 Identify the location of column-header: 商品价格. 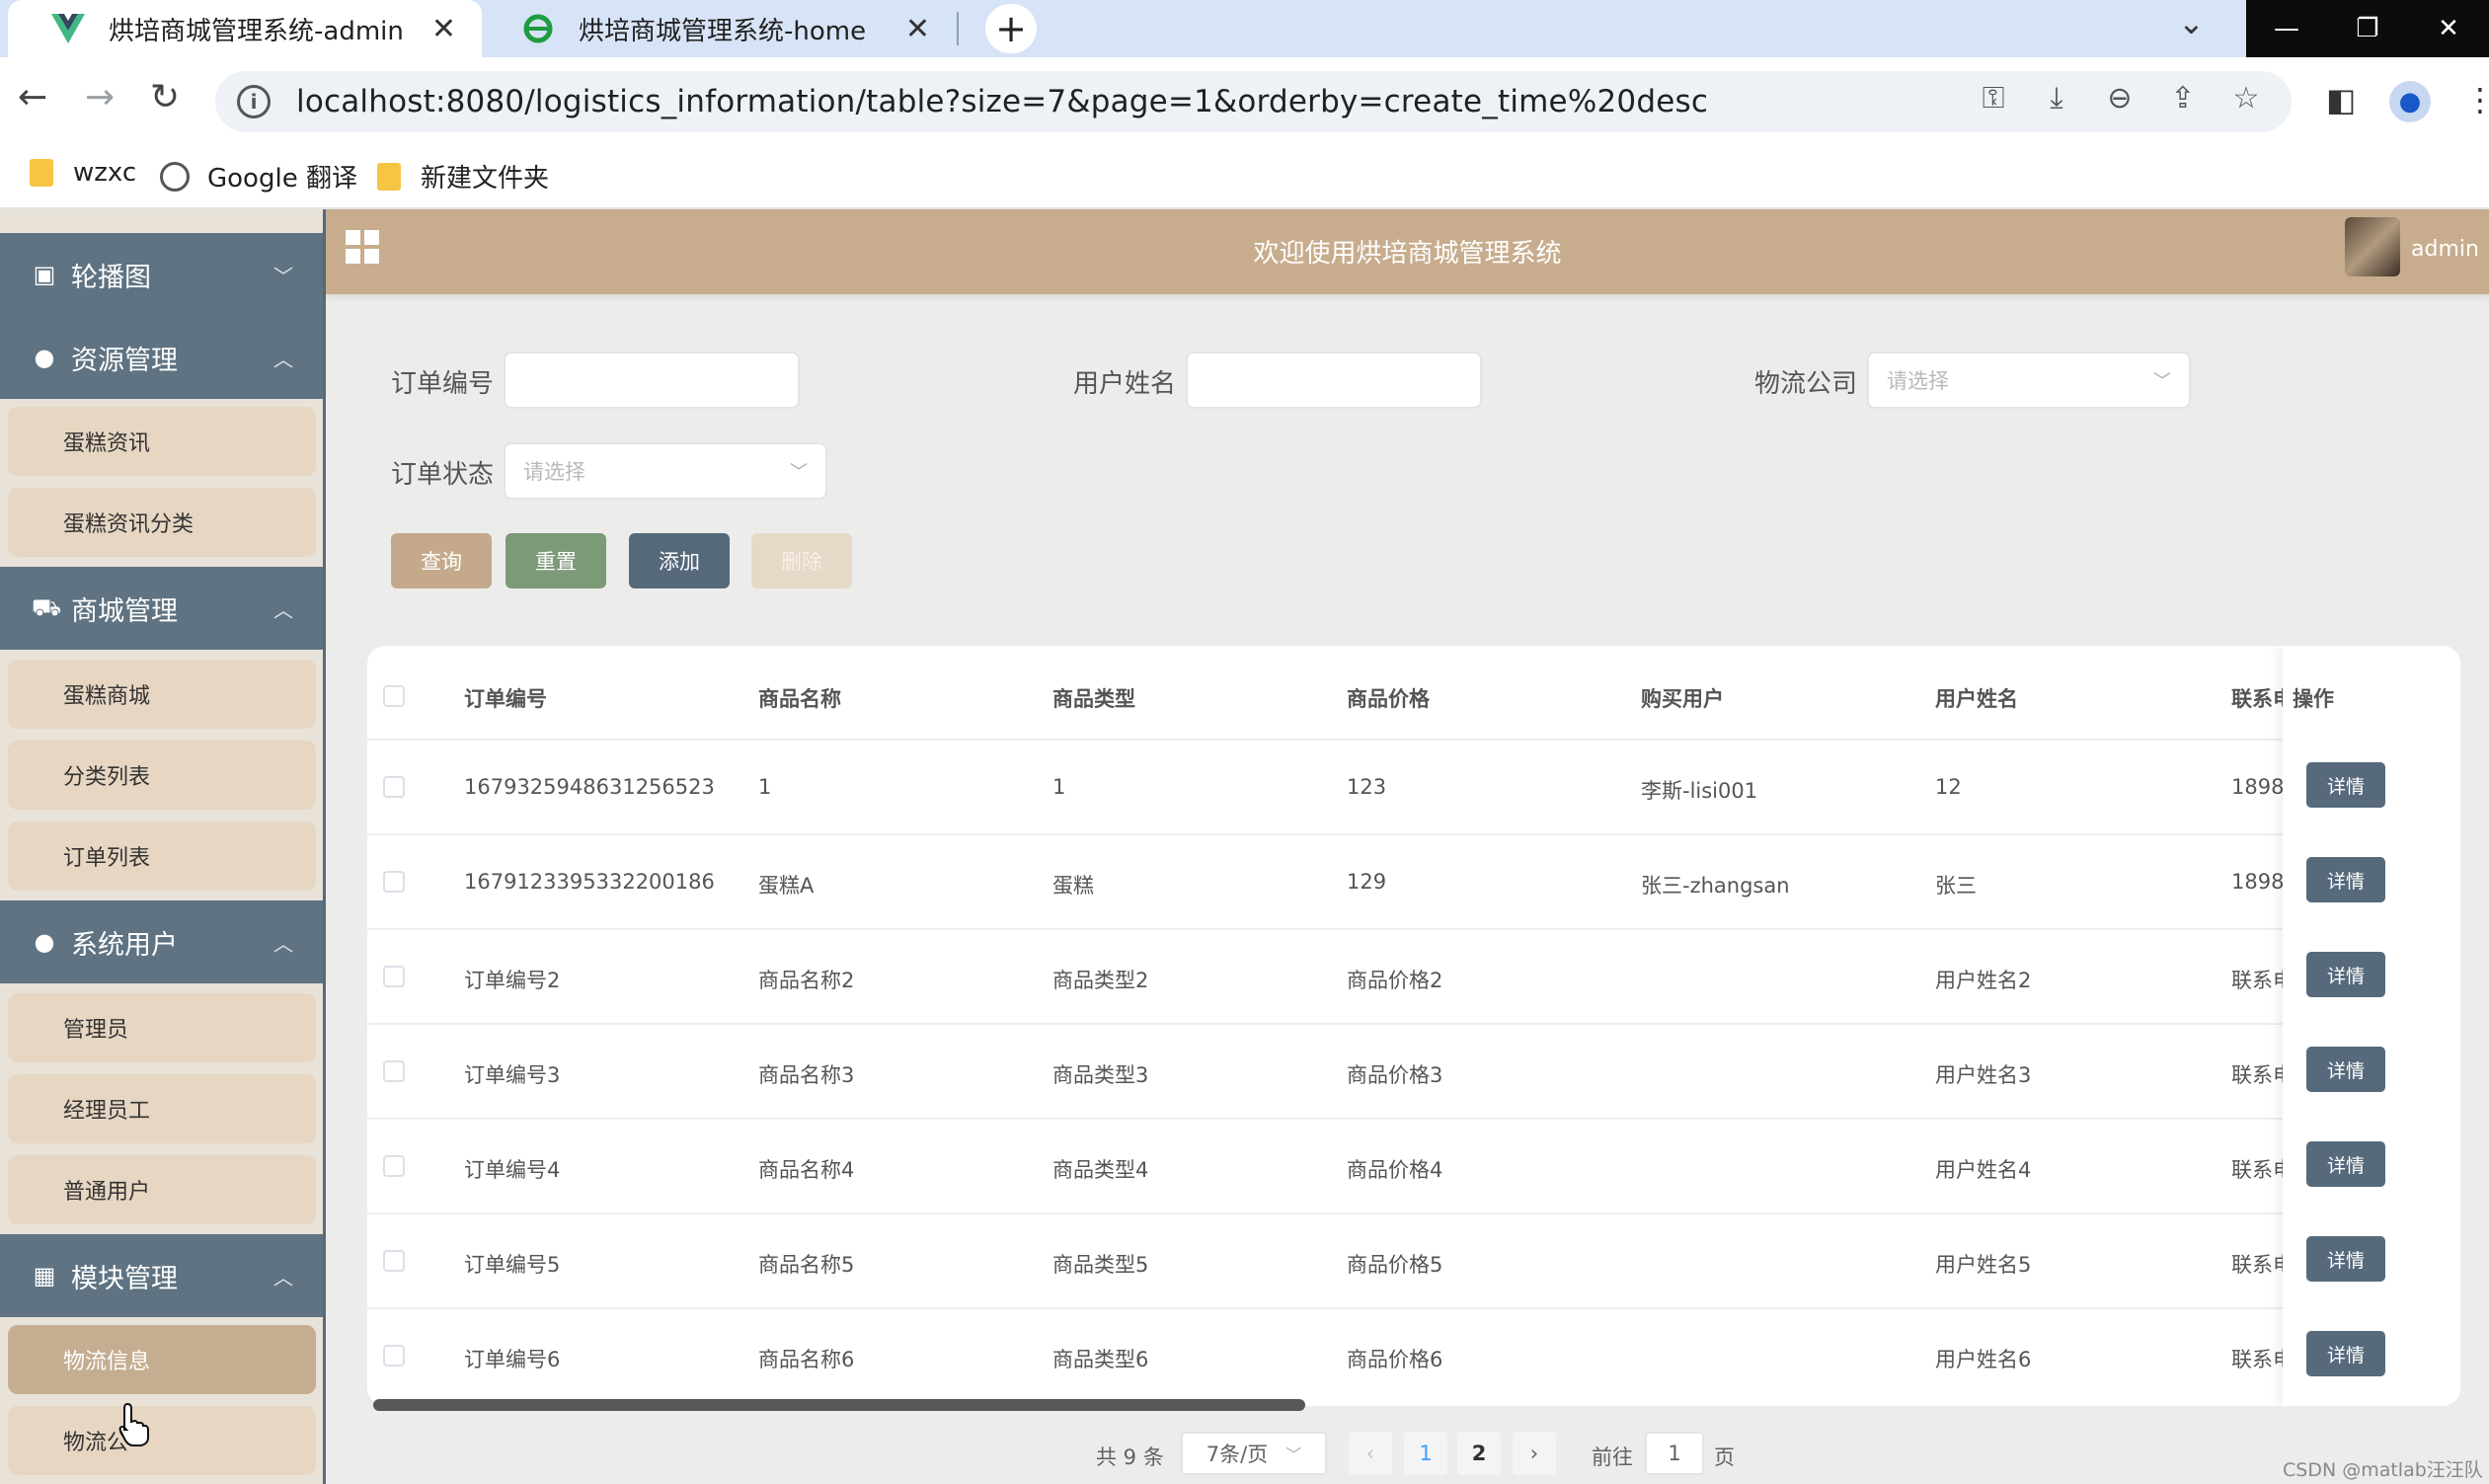
(1388, 698).